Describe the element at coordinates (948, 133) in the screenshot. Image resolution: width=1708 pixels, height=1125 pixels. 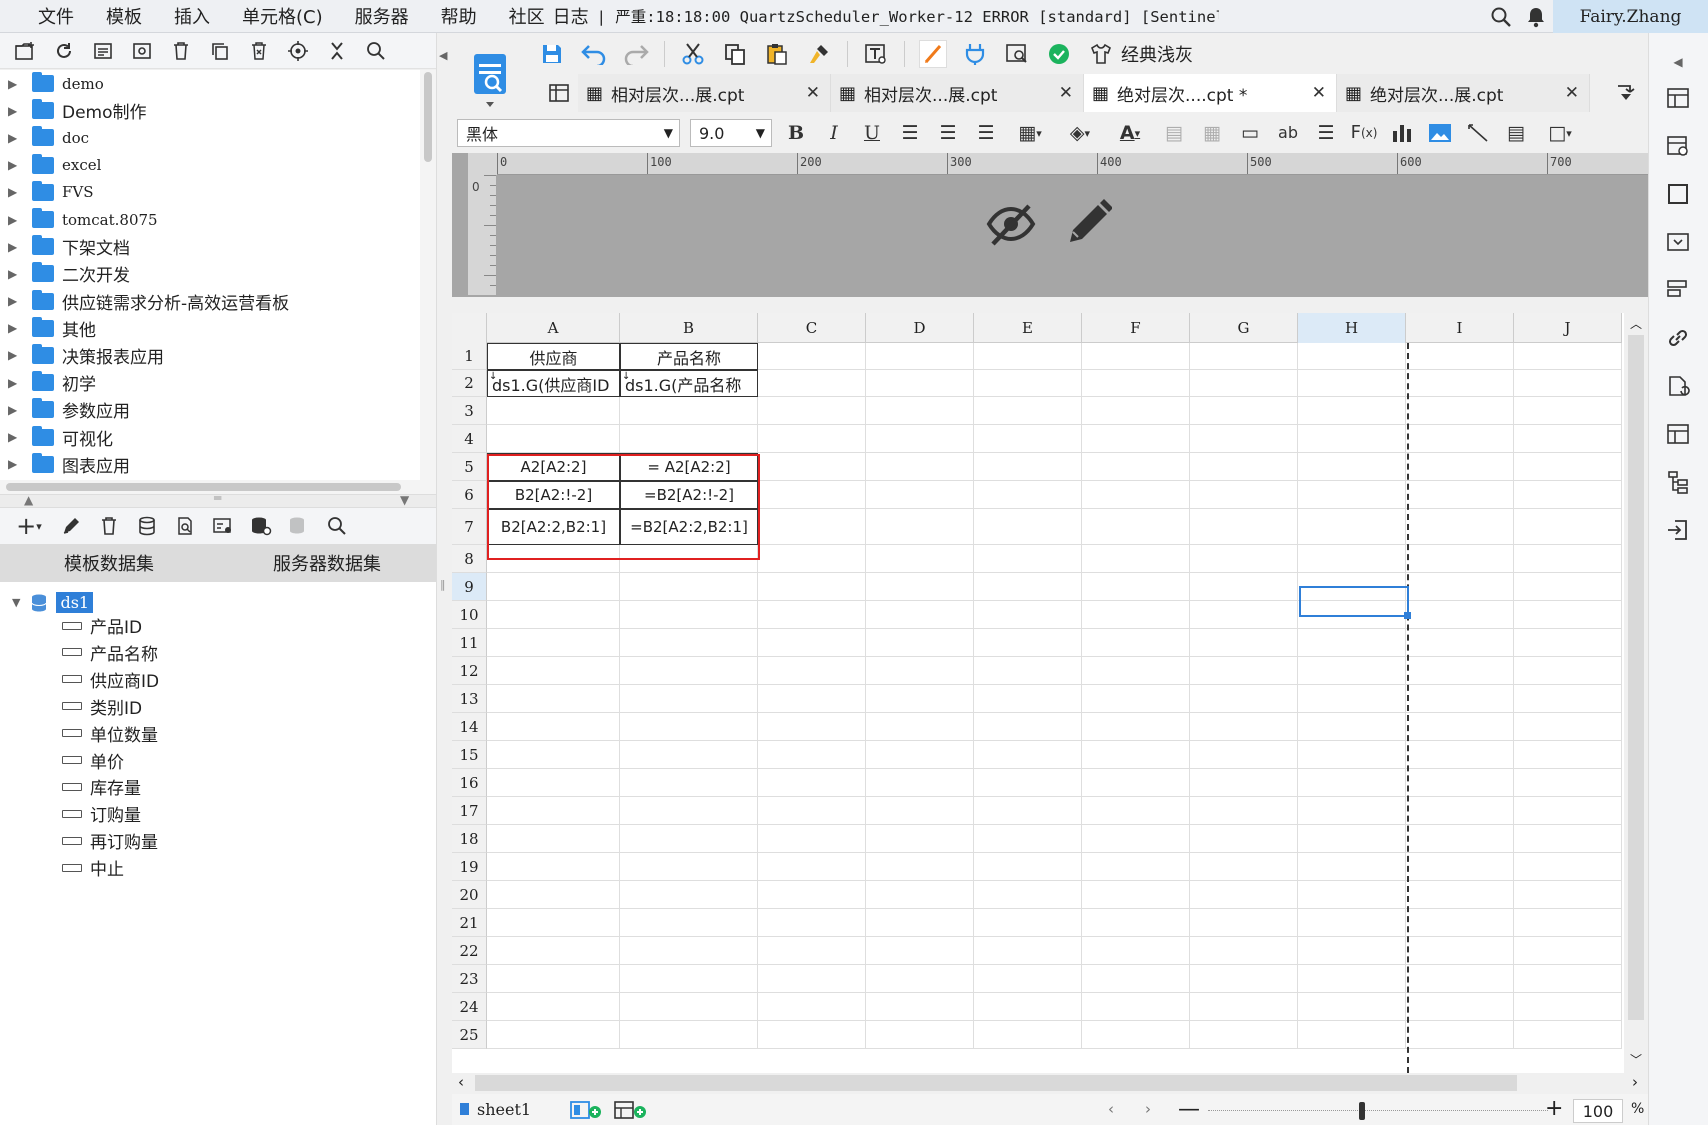
I see `align-center-icon: ☰` at that location.